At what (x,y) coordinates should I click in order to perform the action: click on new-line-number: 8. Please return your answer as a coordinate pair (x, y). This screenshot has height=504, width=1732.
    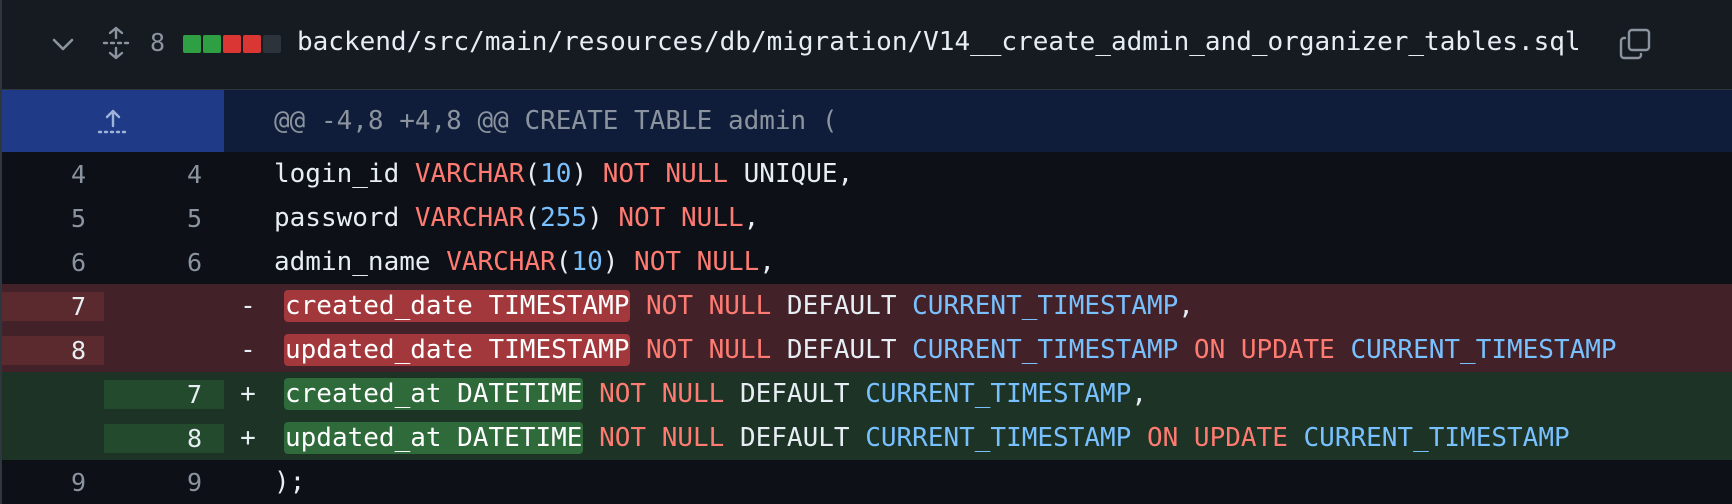
    Looking at the image, I should click on (164, 438).